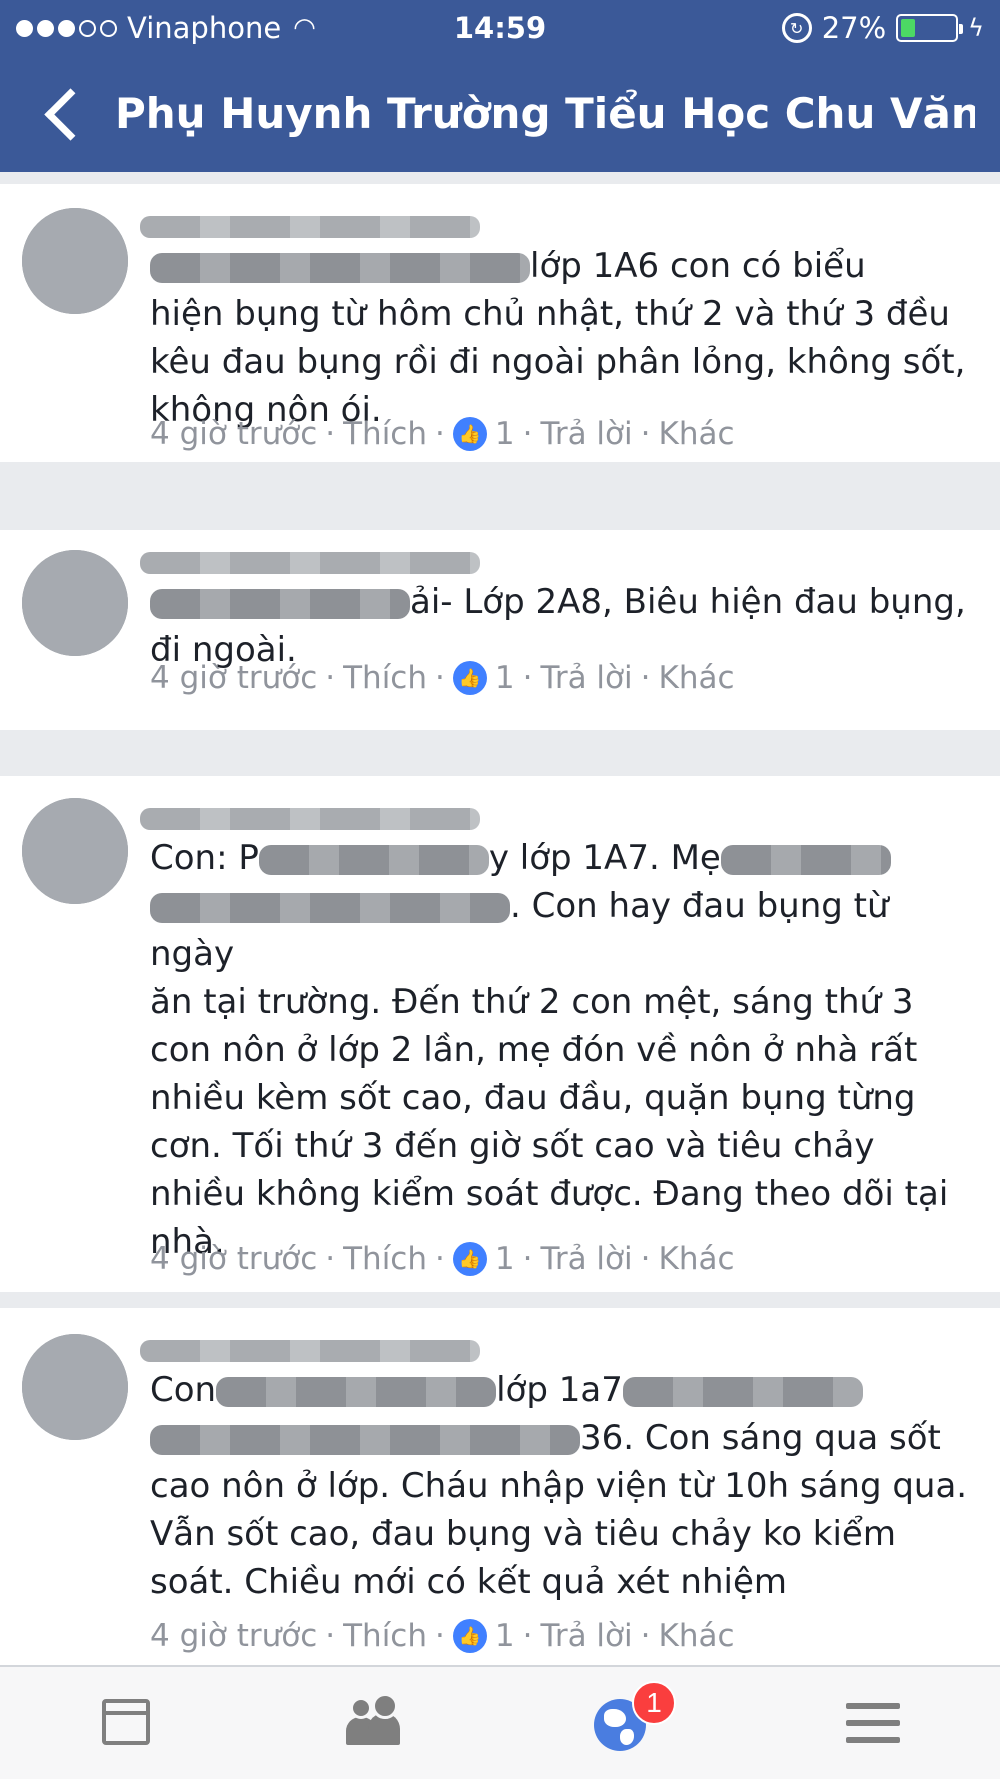 Image resolution: width=1000 pixels, height=1779 pixels. What do you see at coordinates (500, 1722) in the screenshot?
I see `bottom-tab-bar: 1` at bounding box center [500, 1722].